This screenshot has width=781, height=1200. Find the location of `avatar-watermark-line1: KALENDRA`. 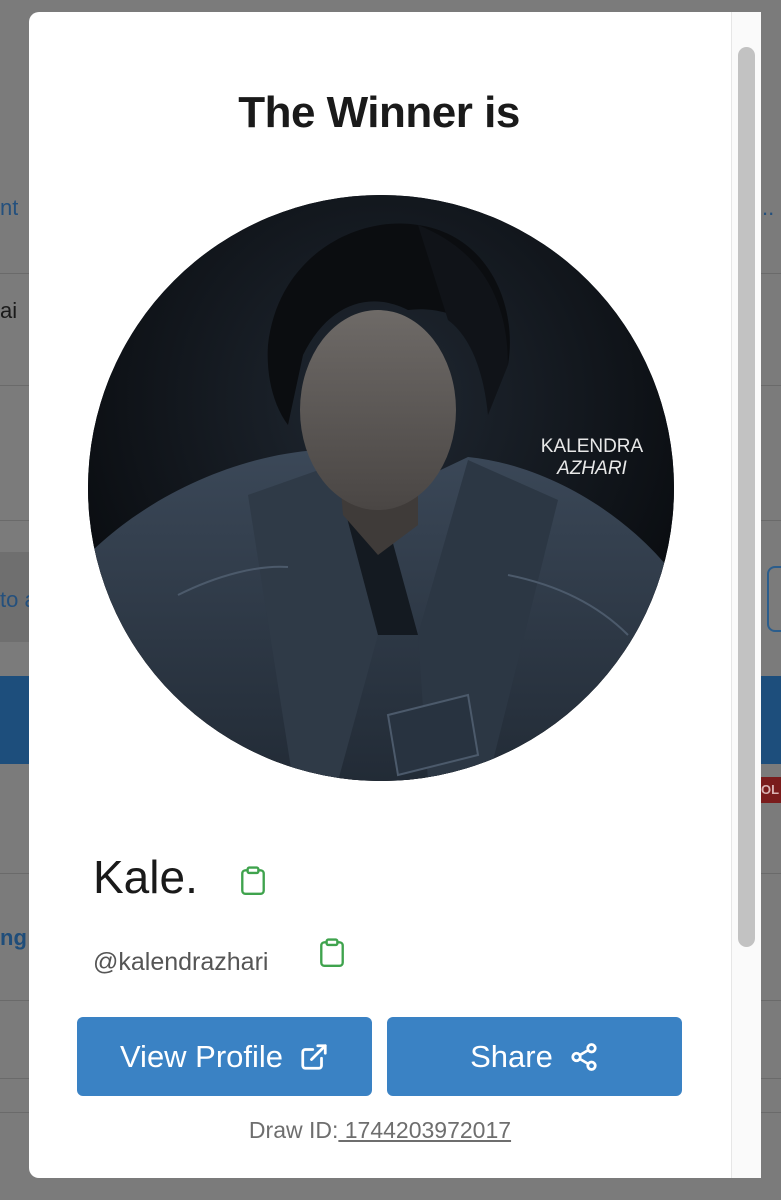

avatar-watermark-line1: KALENDRA is located at coordinates (592, 446).